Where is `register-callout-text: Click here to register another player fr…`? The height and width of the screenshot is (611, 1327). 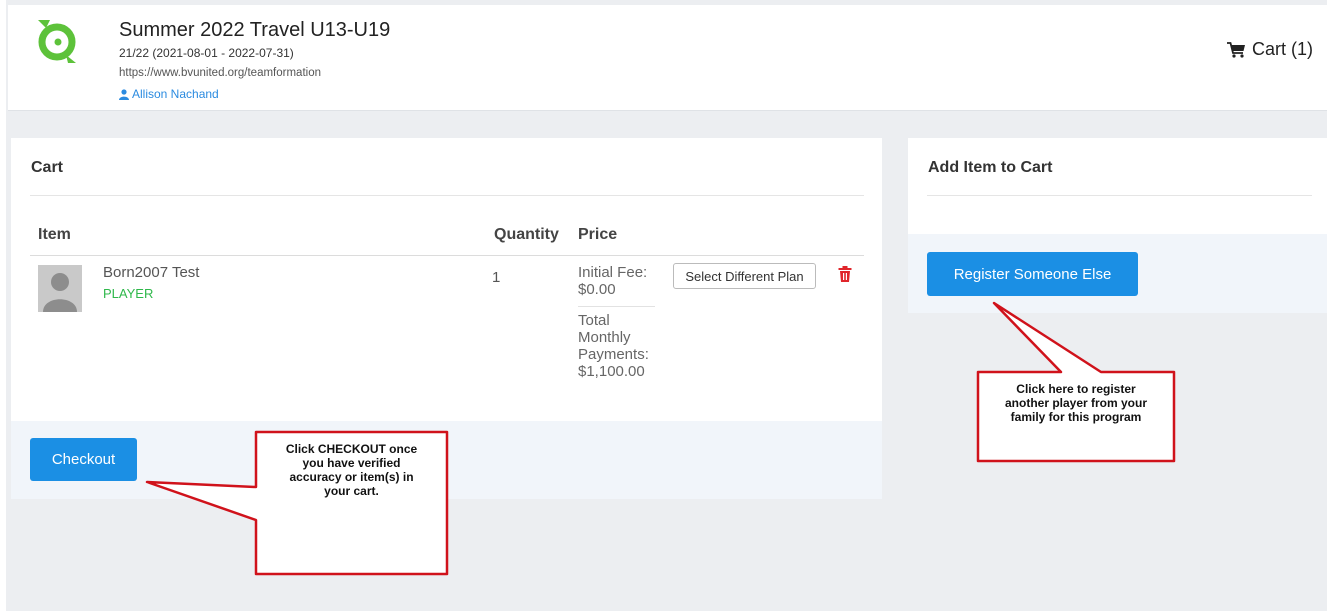
register-callout-text: Click here to register another player fr… is located at coordinates (1076, 403).